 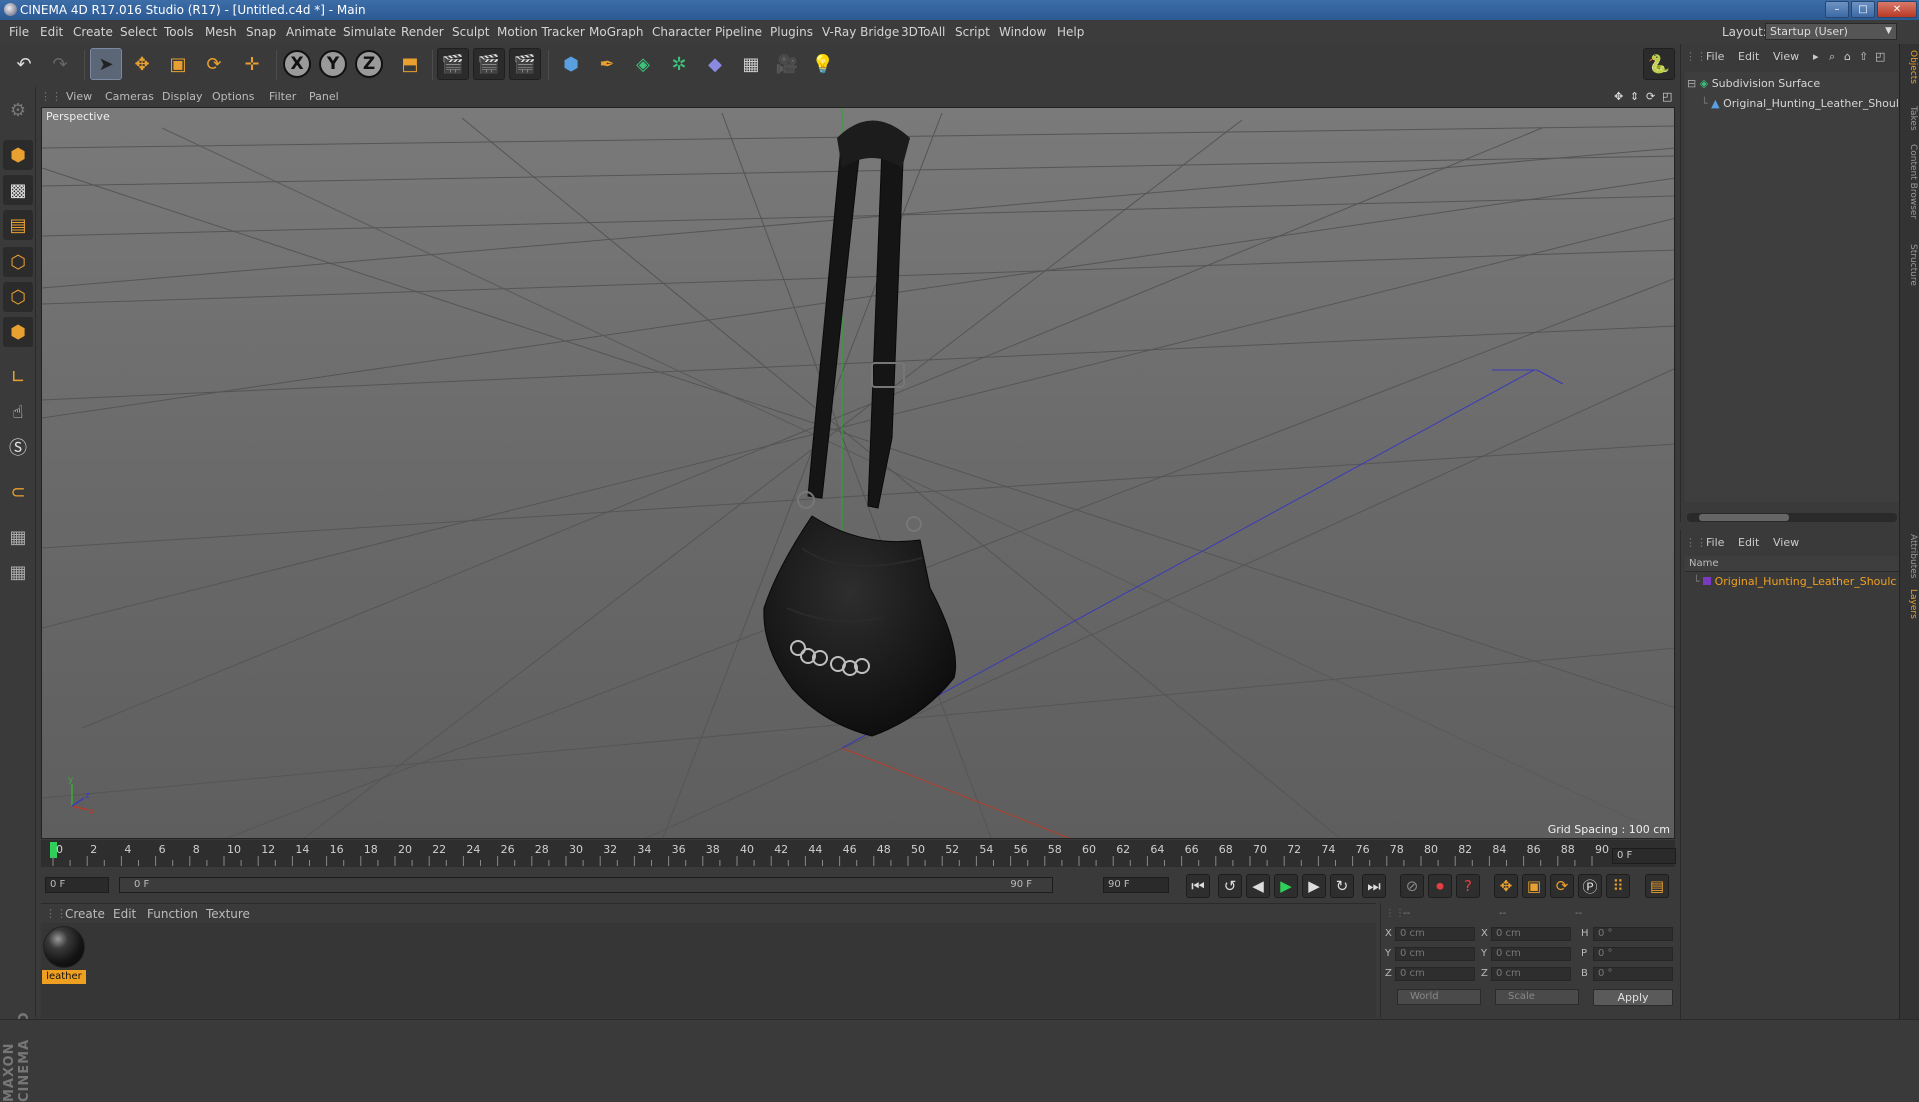 I want to click on next-frame-button: ▶, so click(x=1314, y=886).